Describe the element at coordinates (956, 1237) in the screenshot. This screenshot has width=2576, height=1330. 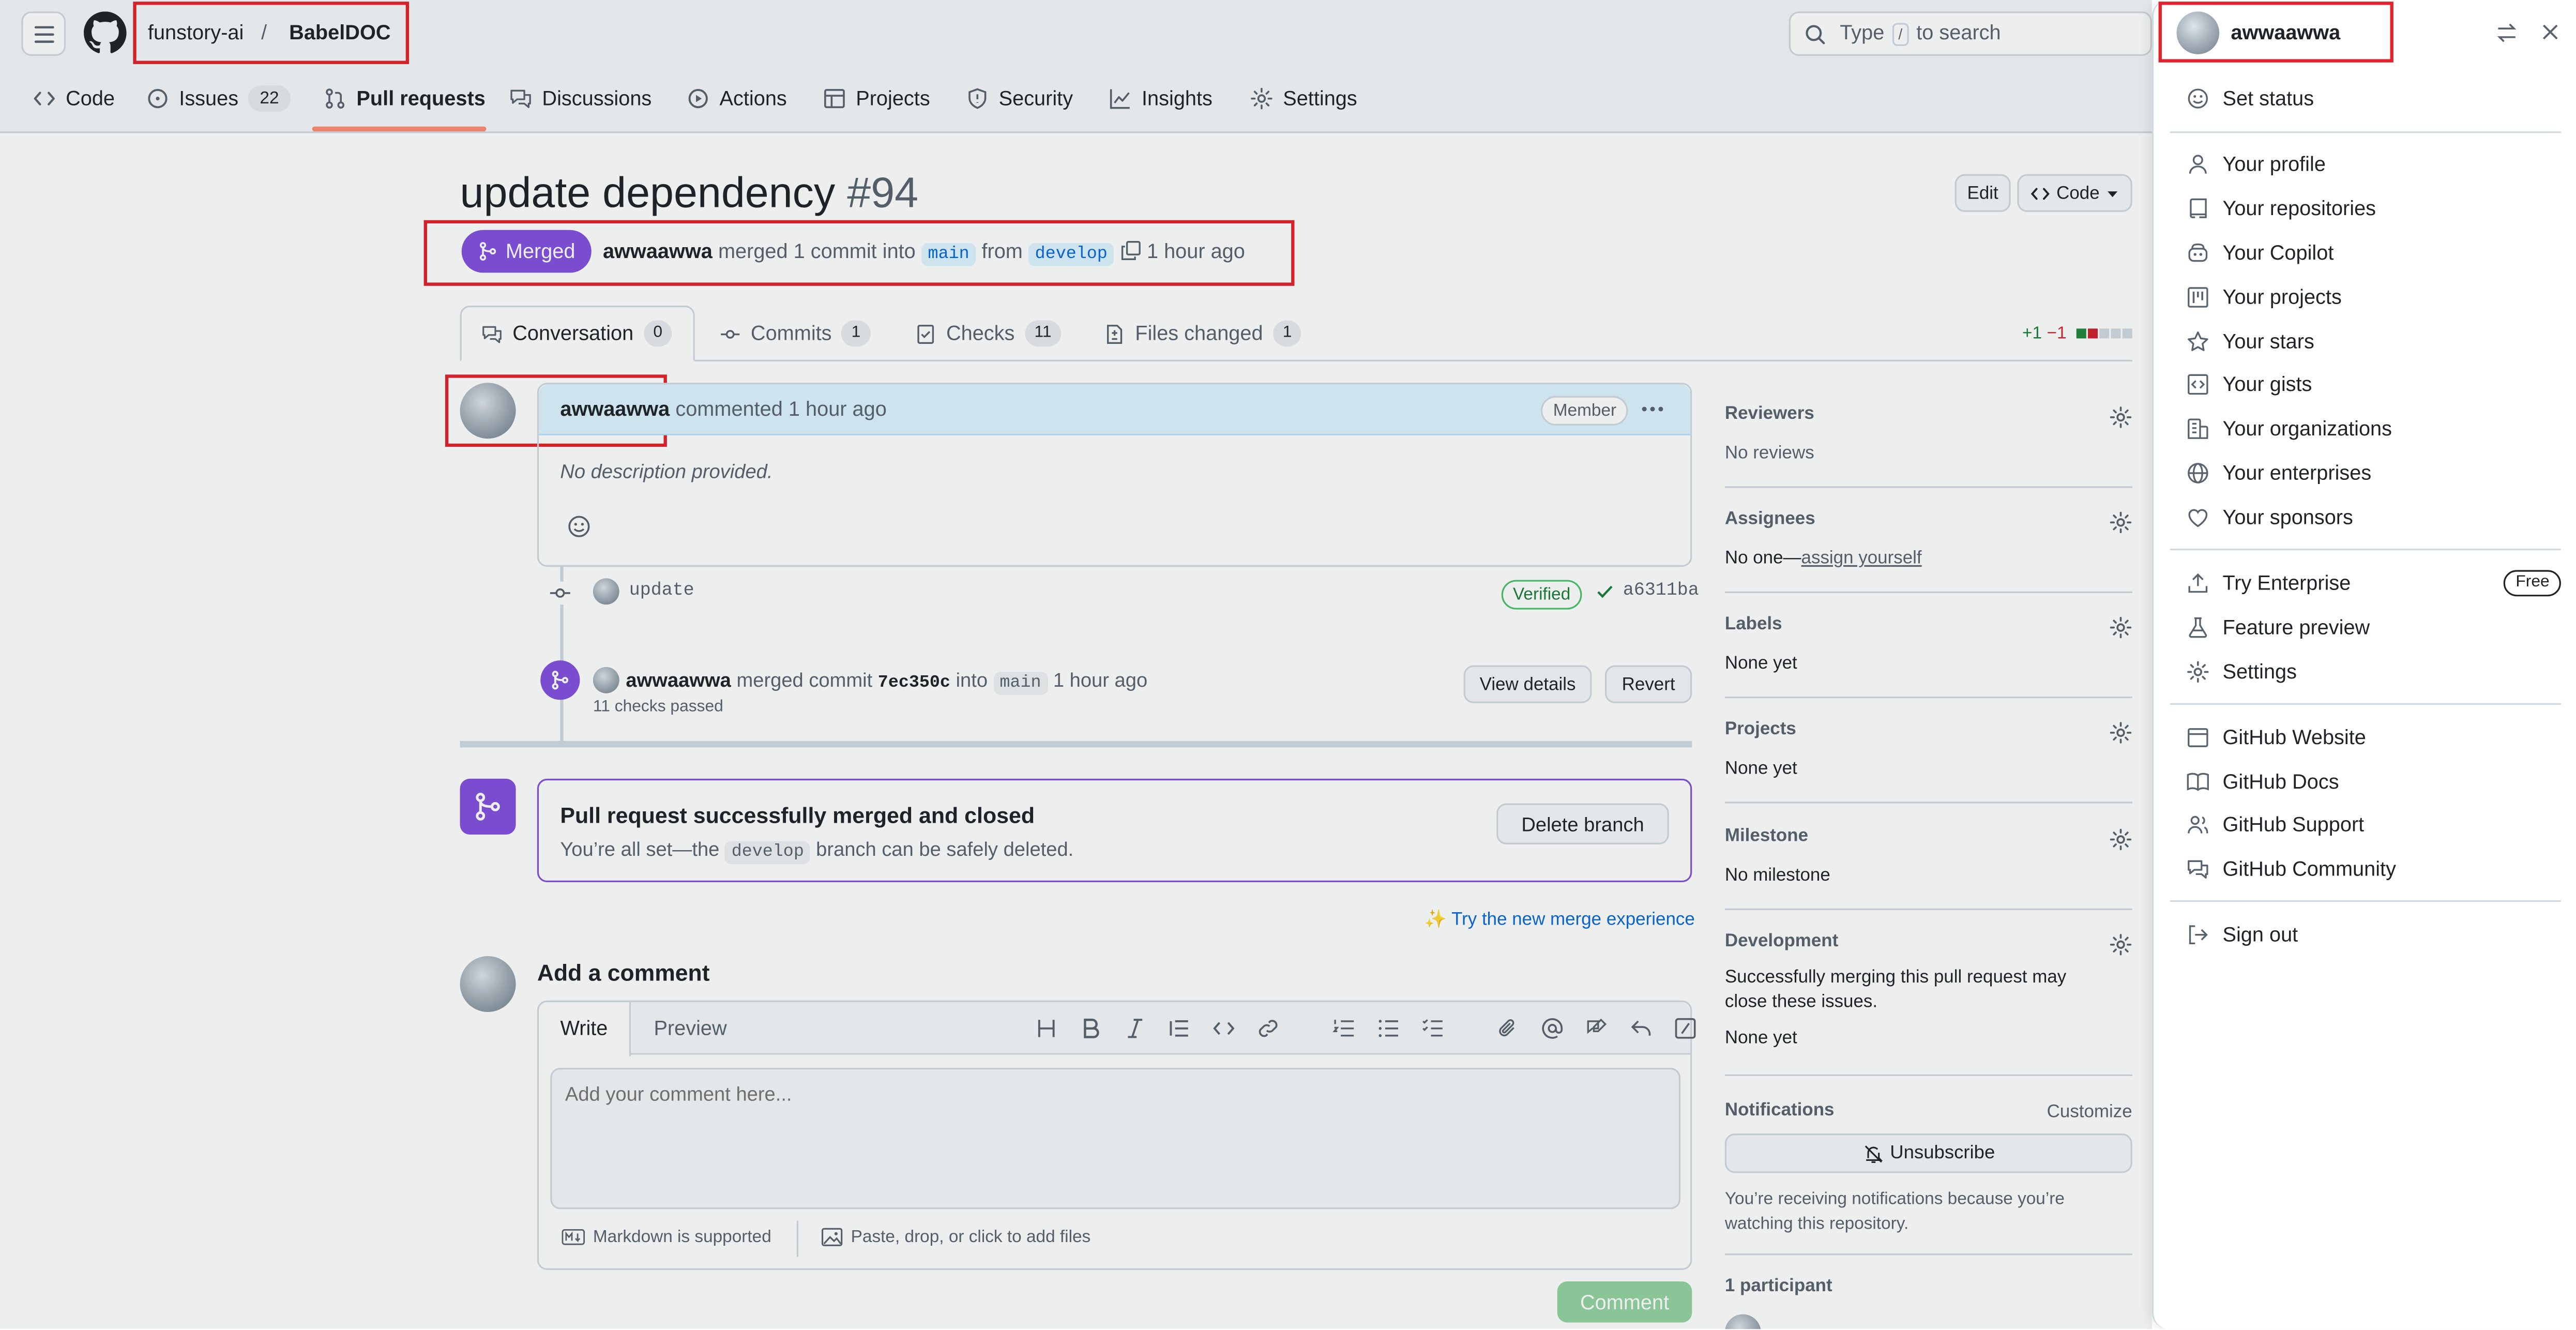
I see `attach-files-note: Paste, drop, or click to add files` at that location.